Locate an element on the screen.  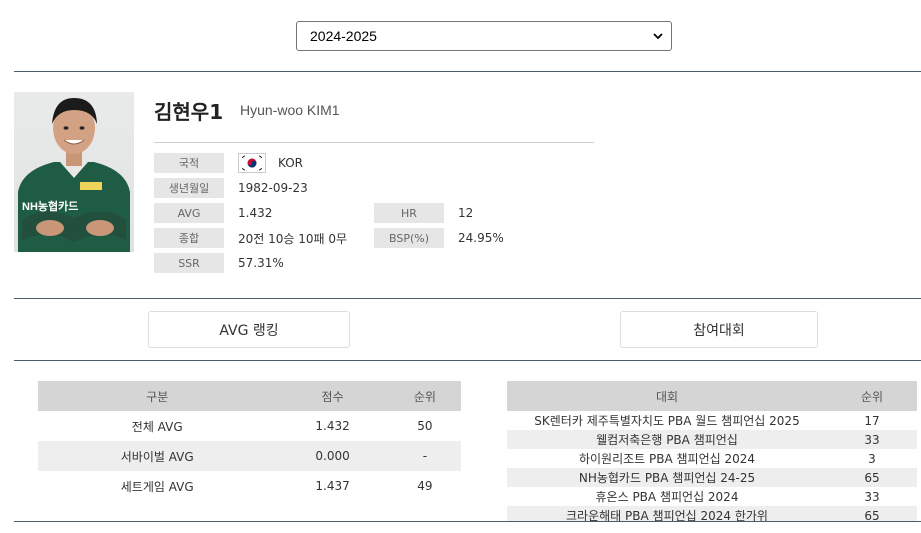
korea-flag-icon is located at coordinates (252, 163).